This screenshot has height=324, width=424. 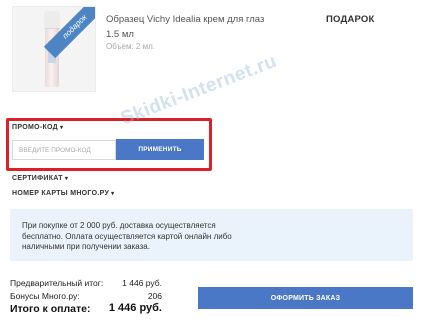 What do you see at coordinates (120, 34) in the screenshot?
I see `product-size: 1.5 мл` at bounding box center [120, 34].